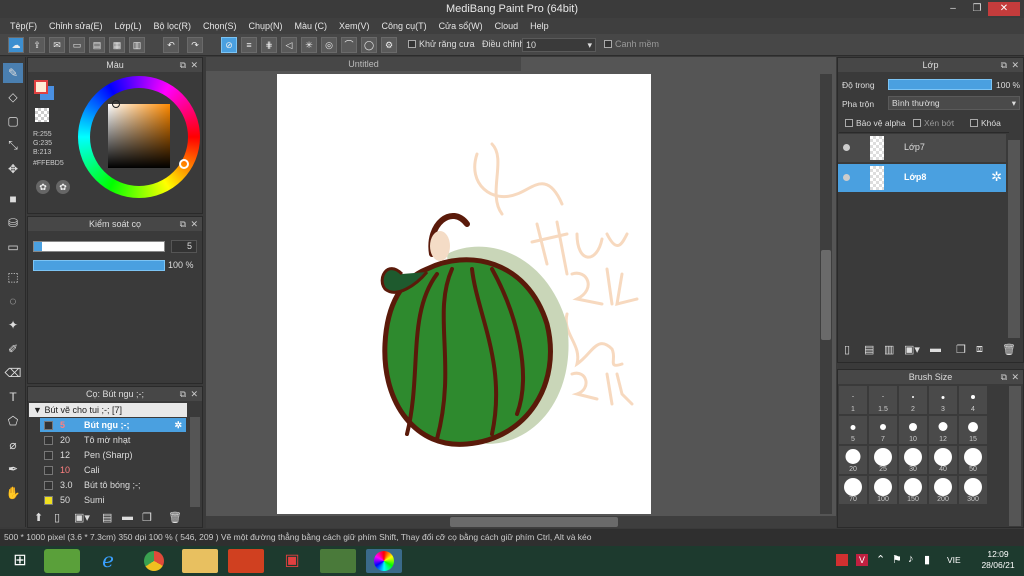 This screenshot has height=576, width=1024. I want to click on new-brush-icon: ▯, so click(57, 517).